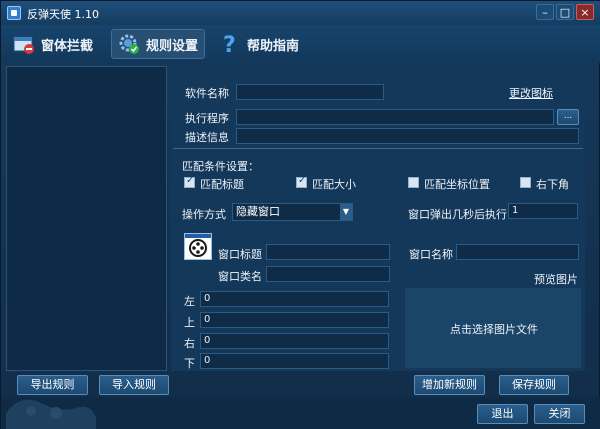  I want to click on change-icon-link: 更改图标, so click(531, 93).